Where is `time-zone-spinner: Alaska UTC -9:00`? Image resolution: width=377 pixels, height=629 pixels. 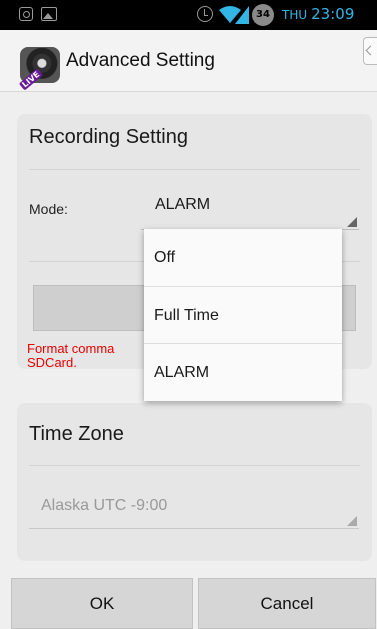 time-zone-spinner: Alaska UTC -9:00 is located at coordinates (194, 510).